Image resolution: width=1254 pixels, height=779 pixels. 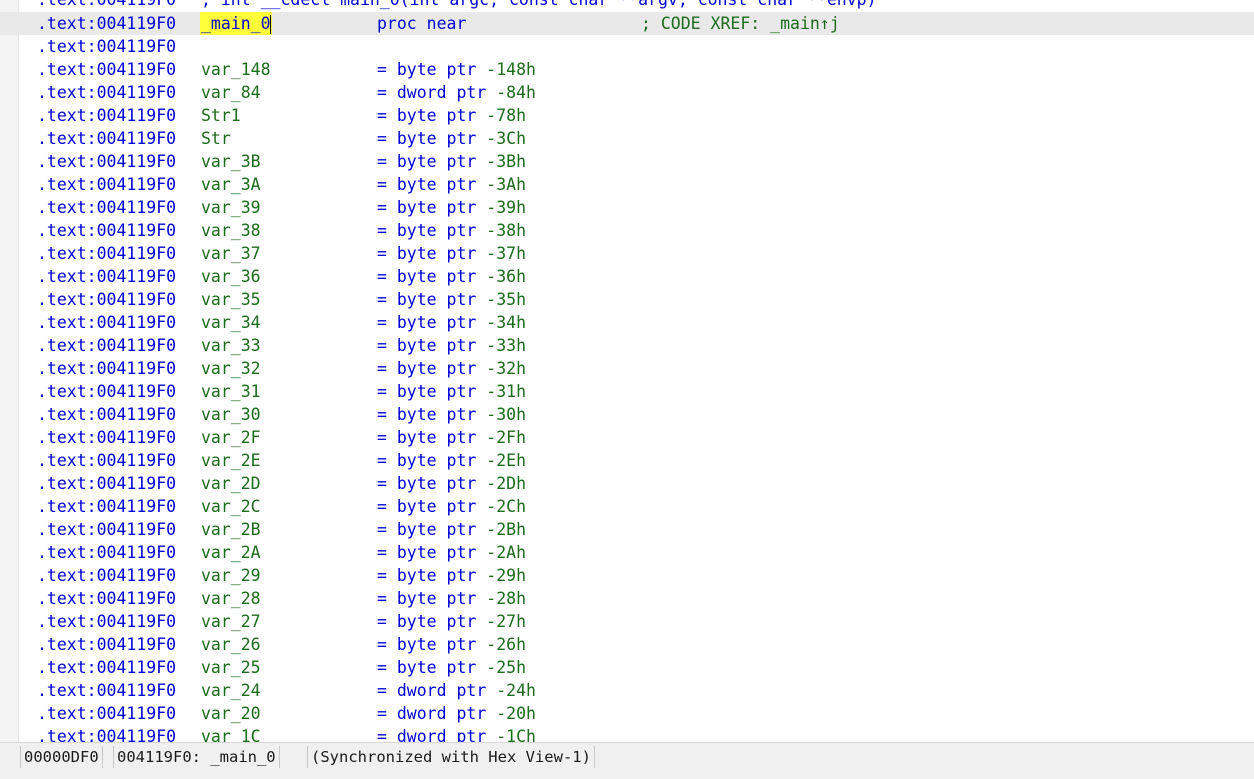 I want to click on stack-variable-row: .text:004119F0 var_31 = byte ptr -31h, so click(x=627, y=391).